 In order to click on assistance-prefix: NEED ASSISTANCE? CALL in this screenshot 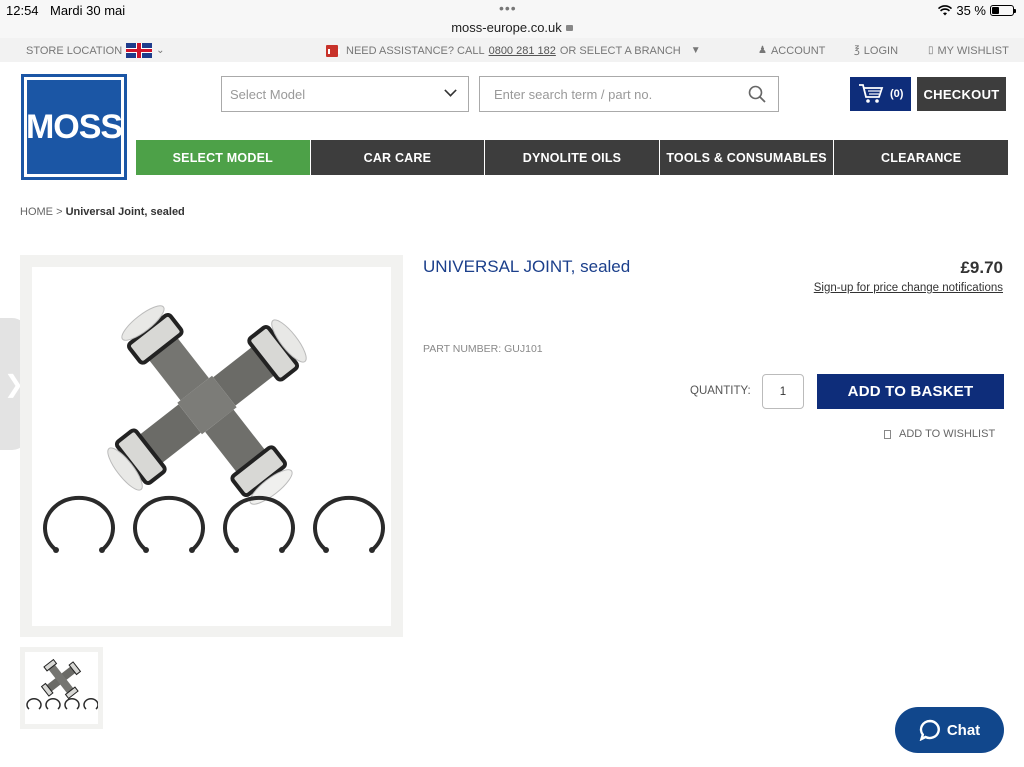, I will do `click(415, 50)`.